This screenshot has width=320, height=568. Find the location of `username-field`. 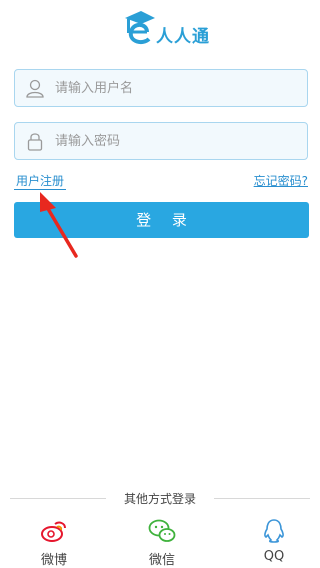

username-field is located at coordinates (161, 88).